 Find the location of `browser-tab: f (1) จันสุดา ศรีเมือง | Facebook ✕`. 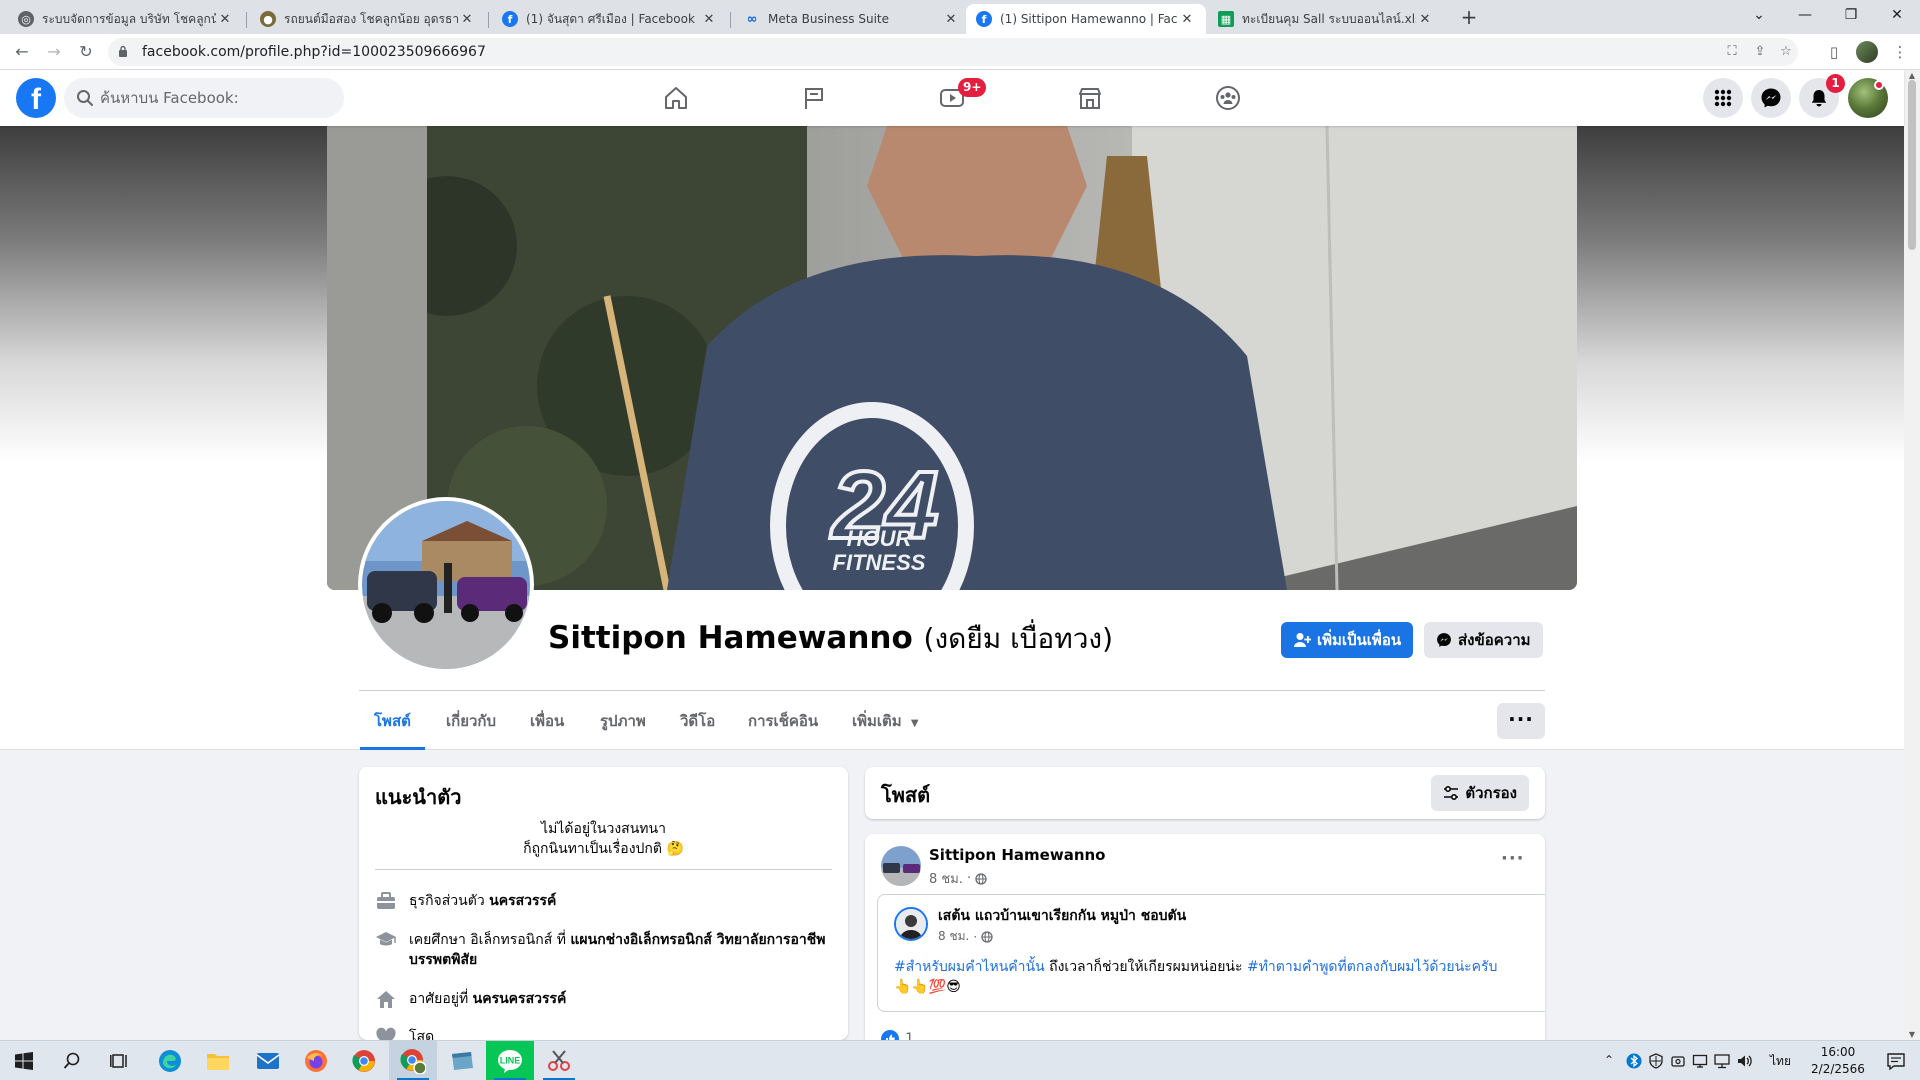

browser-tab: f (1) จันสุดา ศรีเมือง | Facebook ✕ is located at coordinates (610, 19).